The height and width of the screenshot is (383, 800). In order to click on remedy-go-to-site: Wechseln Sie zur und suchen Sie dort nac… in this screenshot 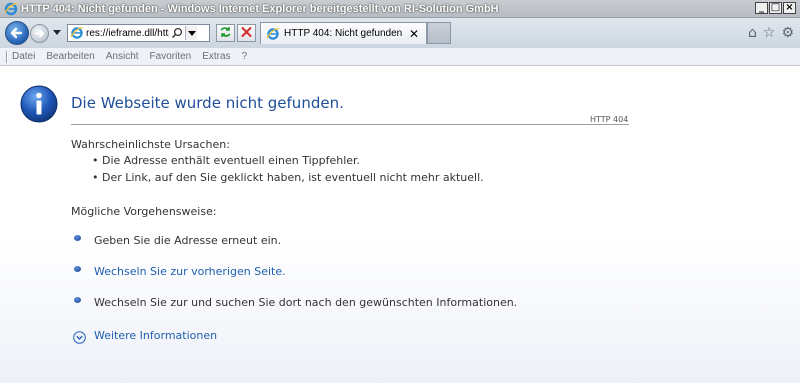, I will do `click(306, 302)`.